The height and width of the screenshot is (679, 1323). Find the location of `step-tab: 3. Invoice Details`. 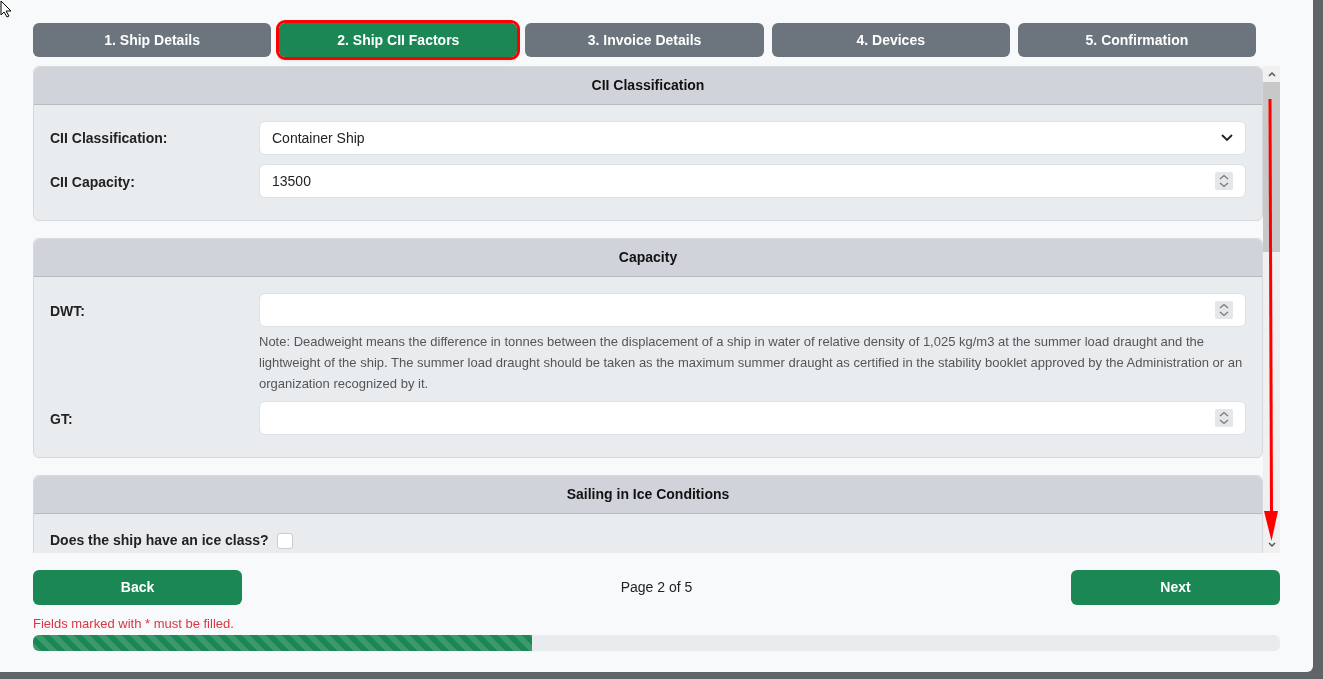

step-tab: 3. Invoice Details is located at coordinates (644, 40).